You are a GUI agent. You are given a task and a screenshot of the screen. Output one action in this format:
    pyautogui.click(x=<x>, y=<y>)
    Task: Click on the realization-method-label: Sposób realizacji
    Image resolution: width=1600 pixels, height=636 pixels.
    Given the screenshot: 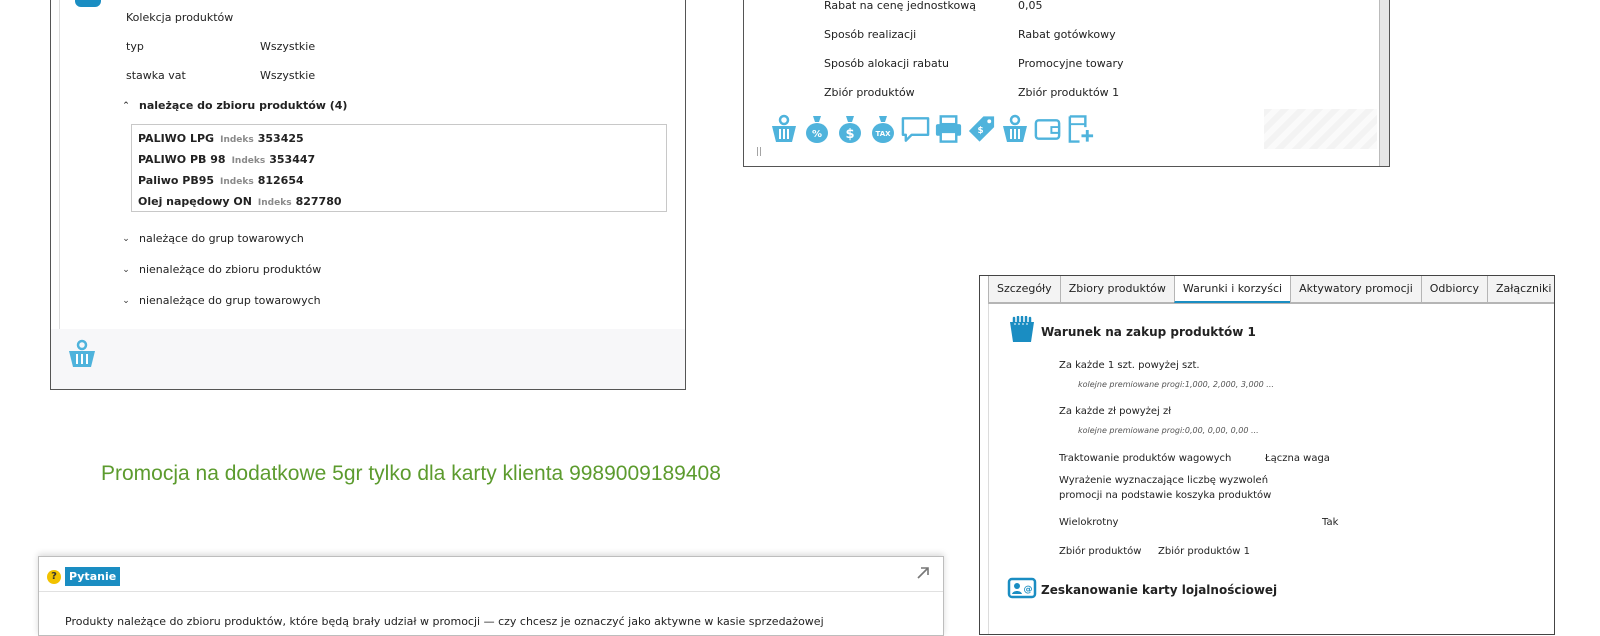 What is the action you would take?
    pyautogui.click(x=870, y=34)
    